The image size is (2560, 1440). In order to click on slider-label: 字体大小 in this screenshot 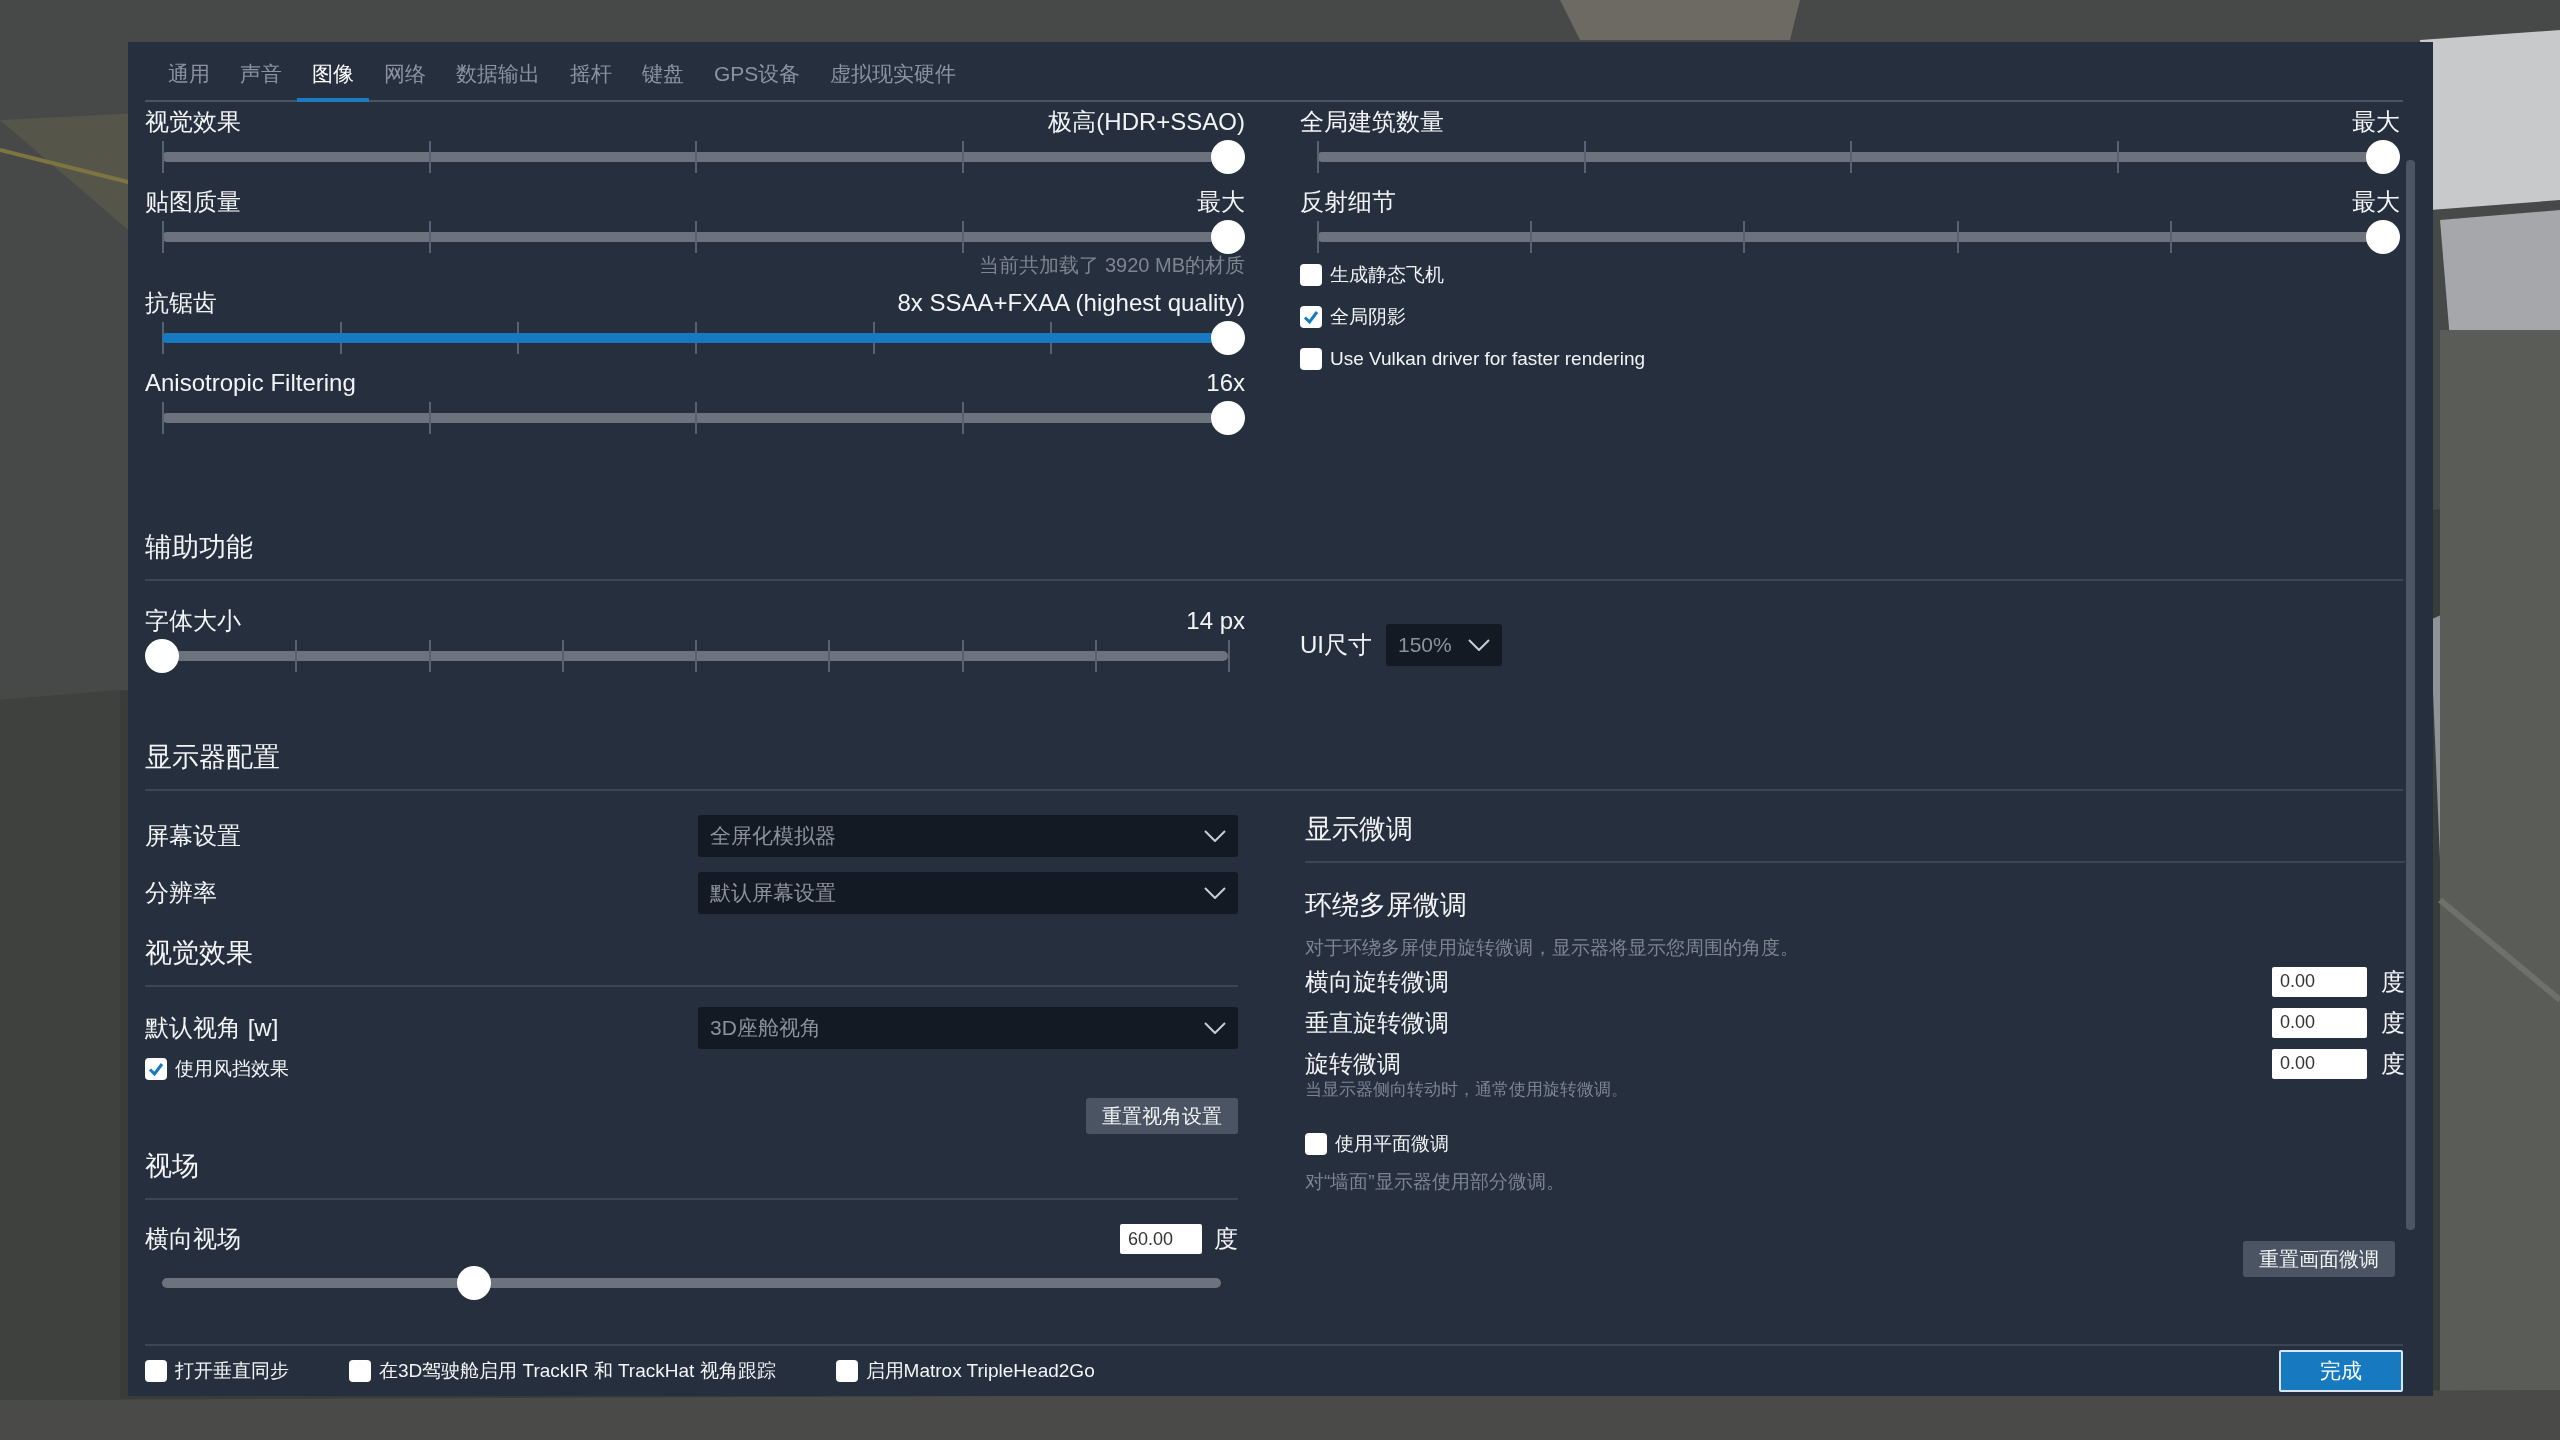, I will do `click(193, 621)`.